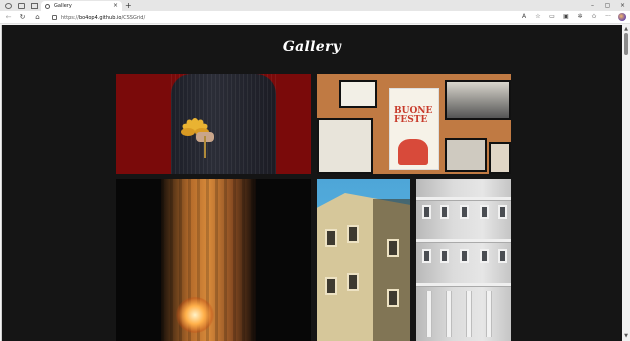 The height and width of the screenshot is (341, 630). What do you see at coordinates (524, 17) in the screenshot?
I see `read-aloud-icon: A` at bounding box center [524, 17].